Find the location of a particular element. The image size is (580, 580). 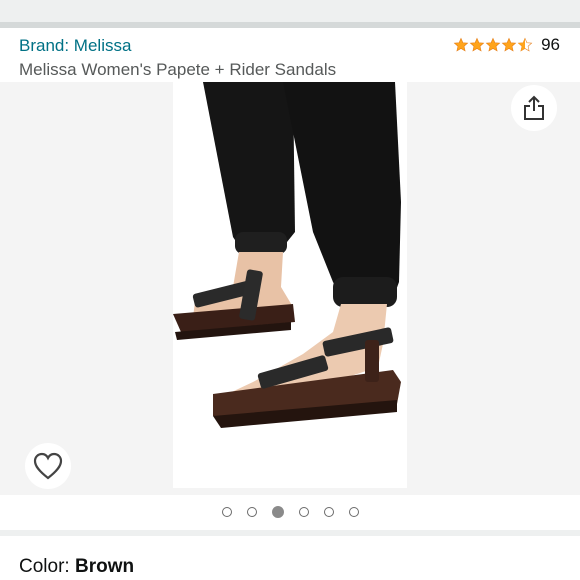

share-icon is located at coordinates (534, 107).